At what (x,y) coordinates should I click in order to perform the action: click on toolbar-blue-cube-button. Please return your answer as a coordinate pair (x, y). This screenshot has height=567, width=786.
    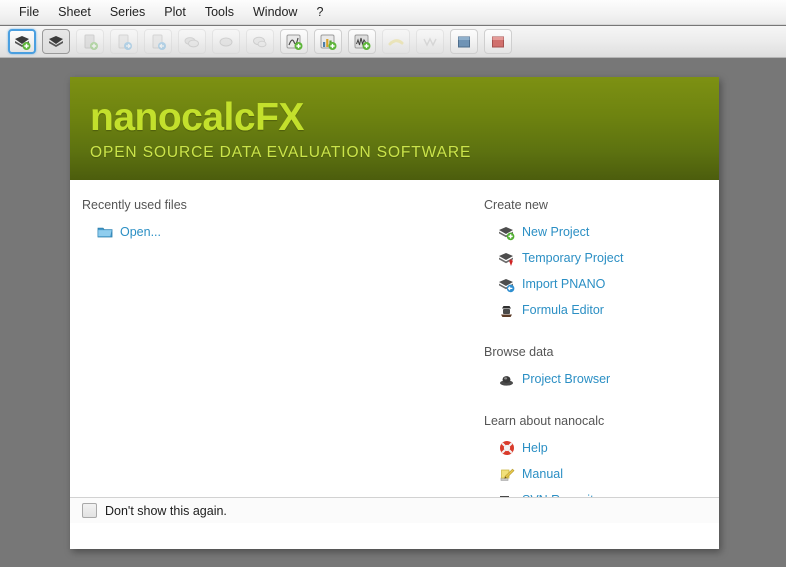
    Looking at the image, I should click on (464, 41).